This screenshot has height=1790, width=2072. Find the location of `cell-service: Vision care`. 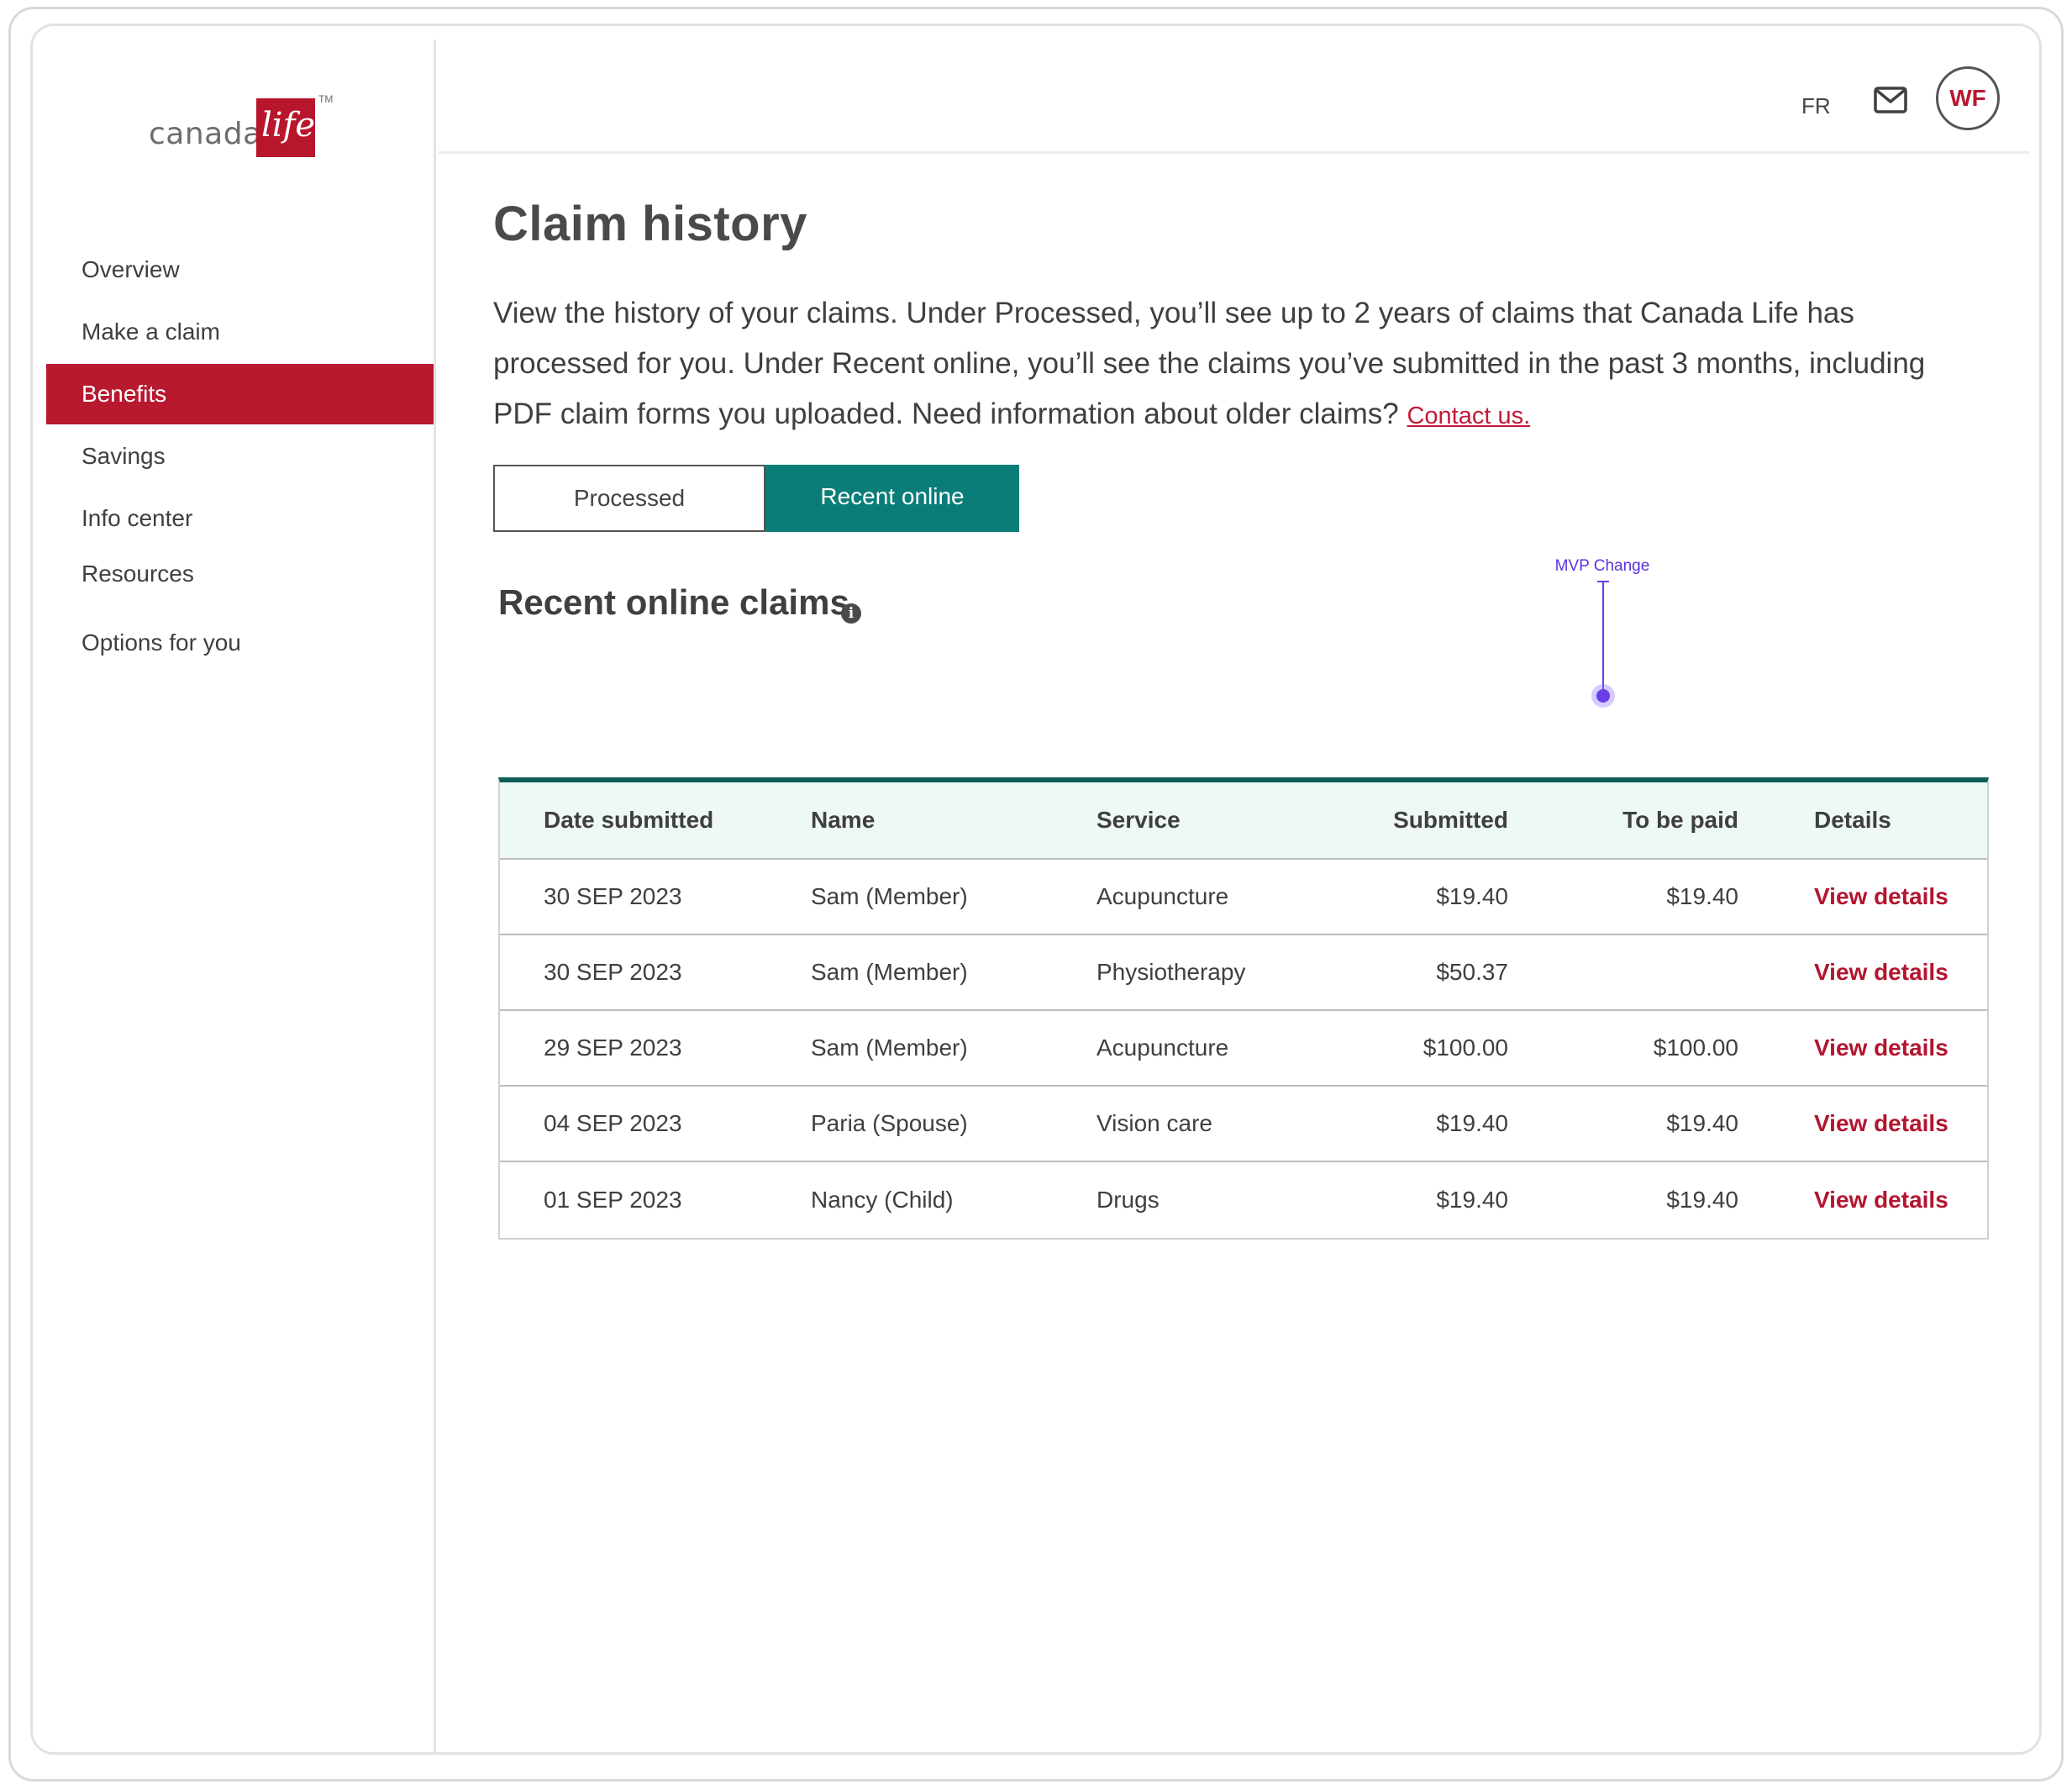

cell-service: Vision care is located at coordinates (1154, 1123).